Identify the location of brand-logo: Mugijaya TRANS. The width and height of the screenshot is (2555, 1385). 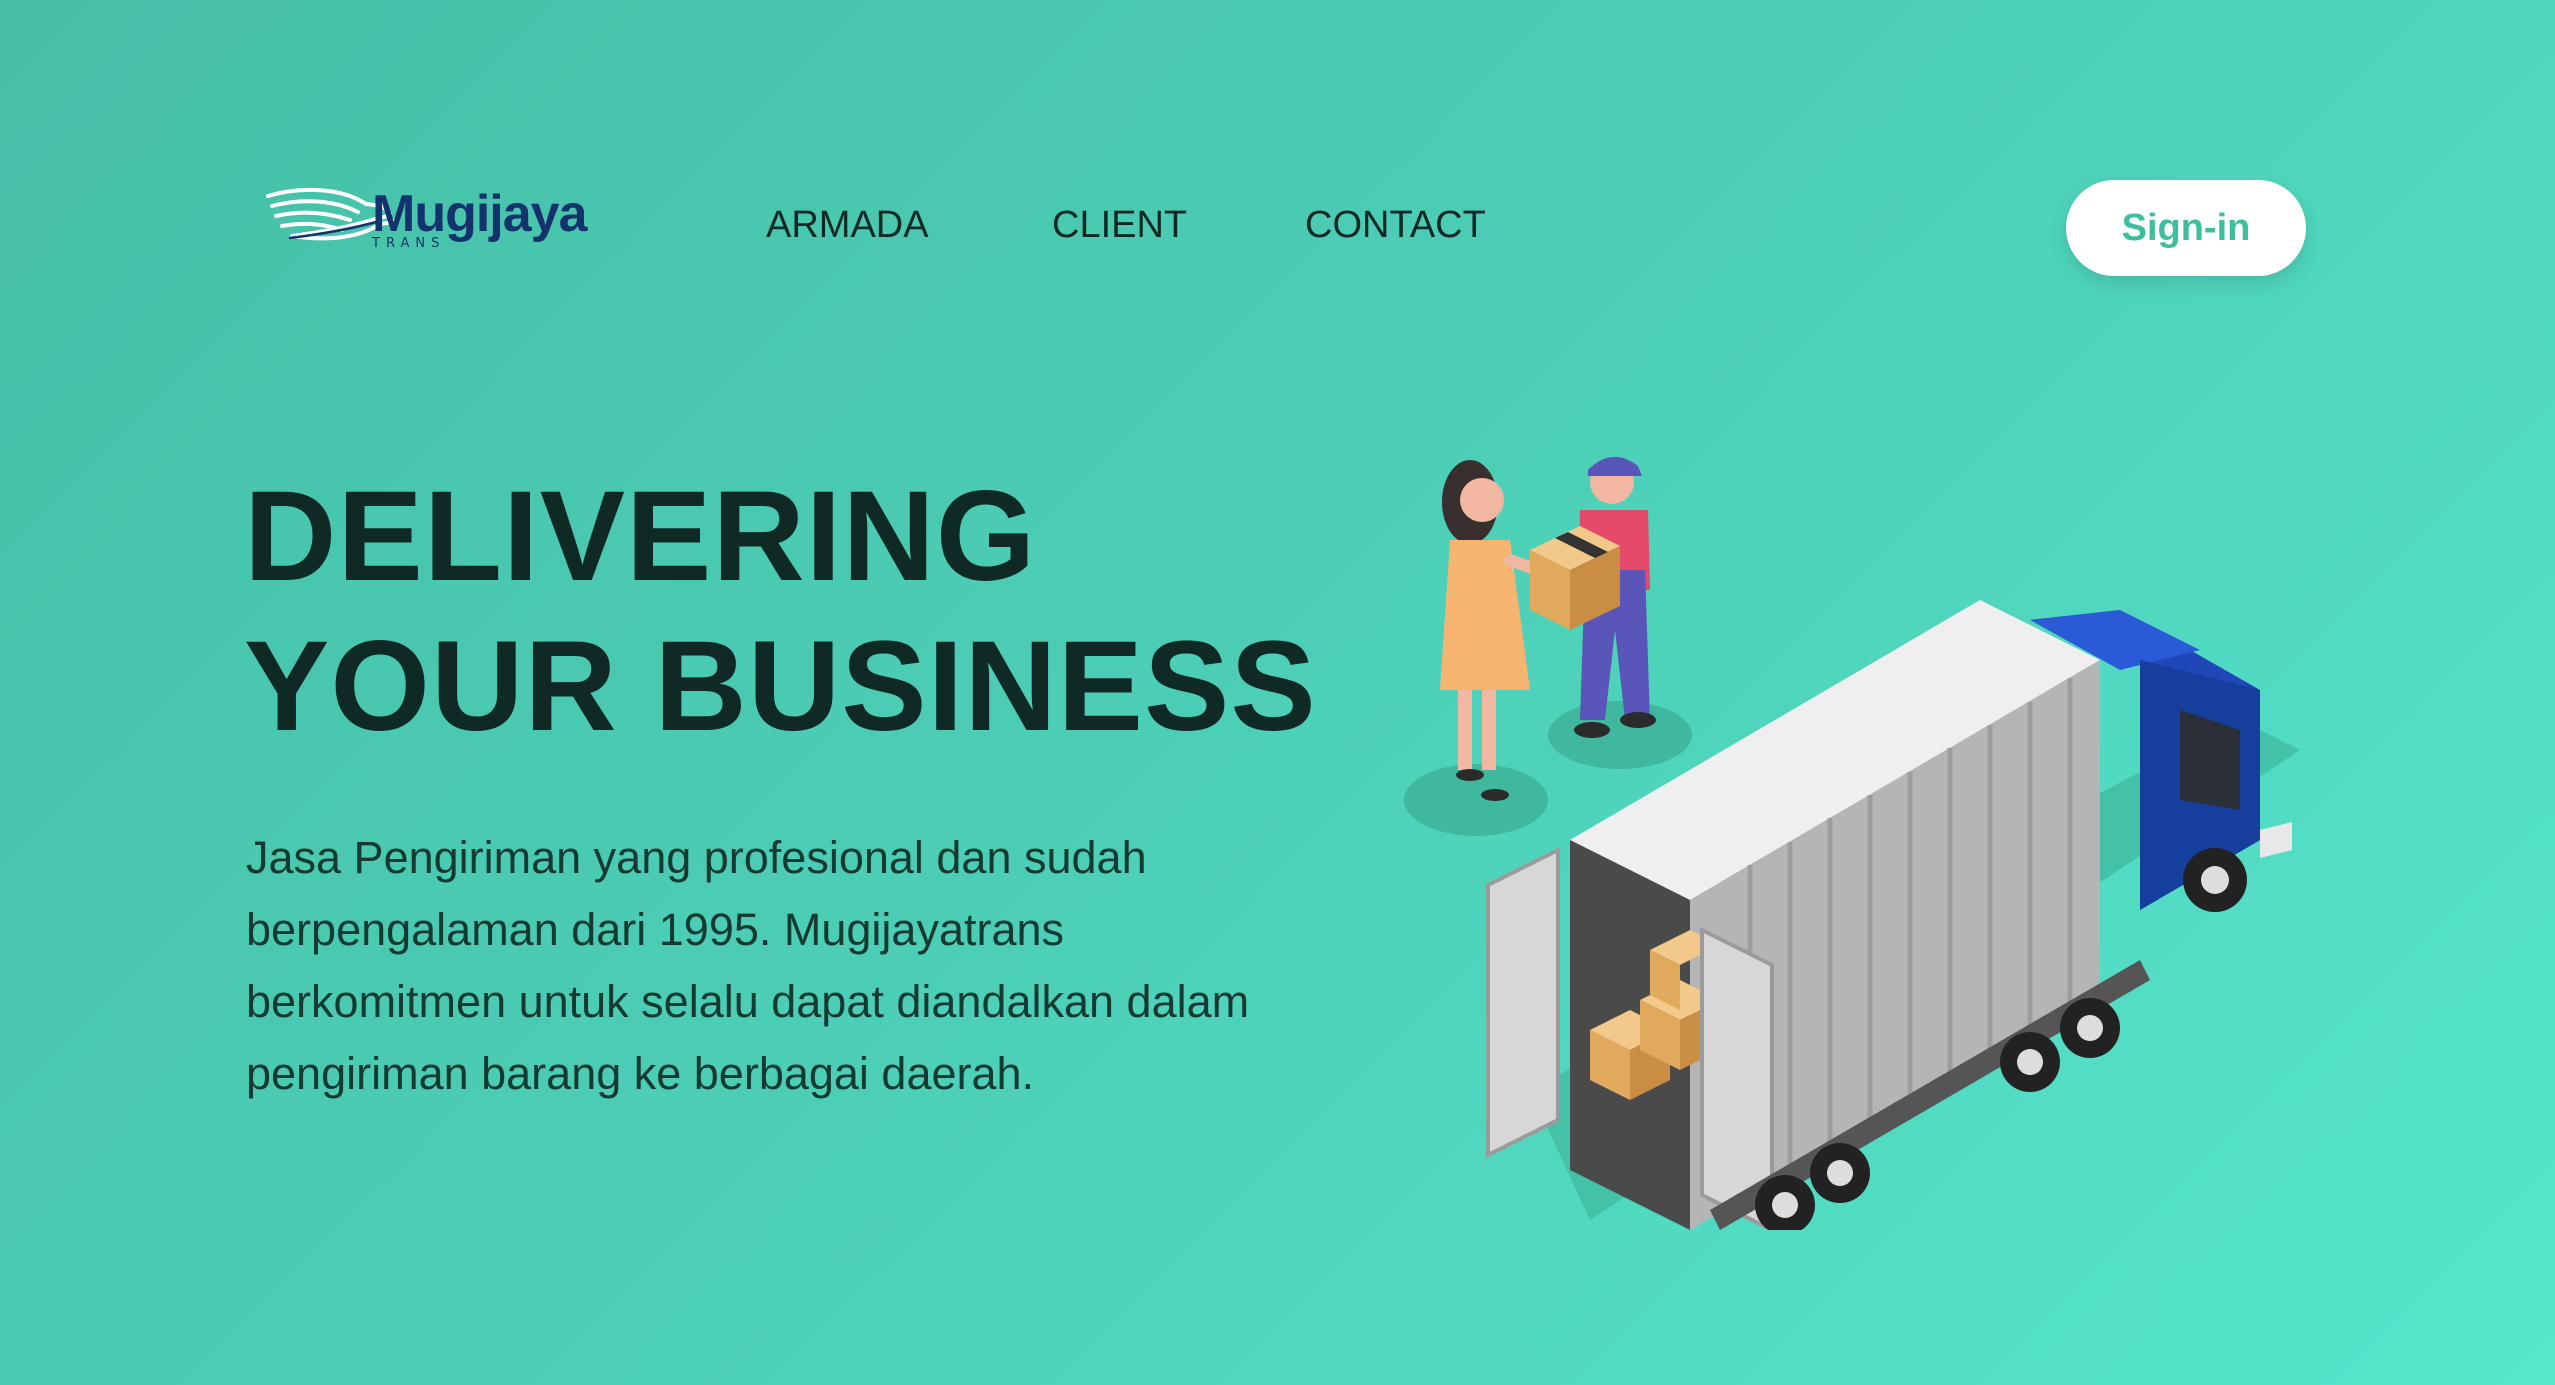
(452, 216).